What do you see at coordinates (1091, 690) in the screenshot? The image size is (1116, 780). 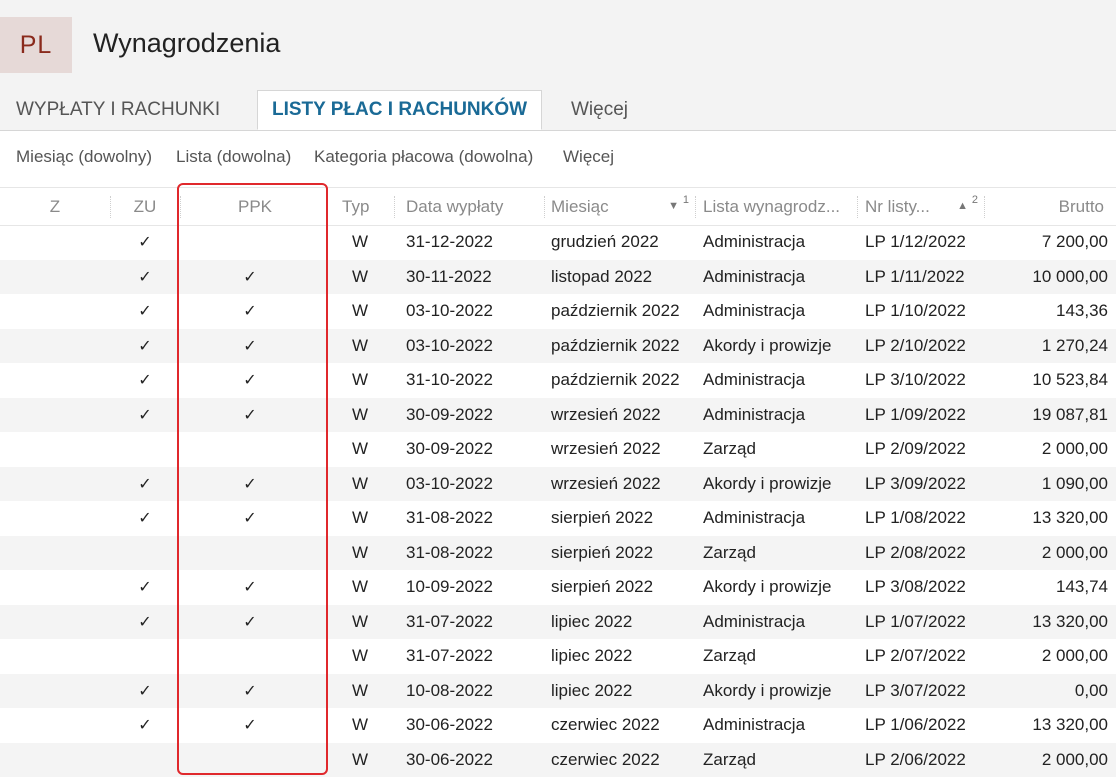 I see `cell-brutto: 0,00` at bounding box center [1091, 690].